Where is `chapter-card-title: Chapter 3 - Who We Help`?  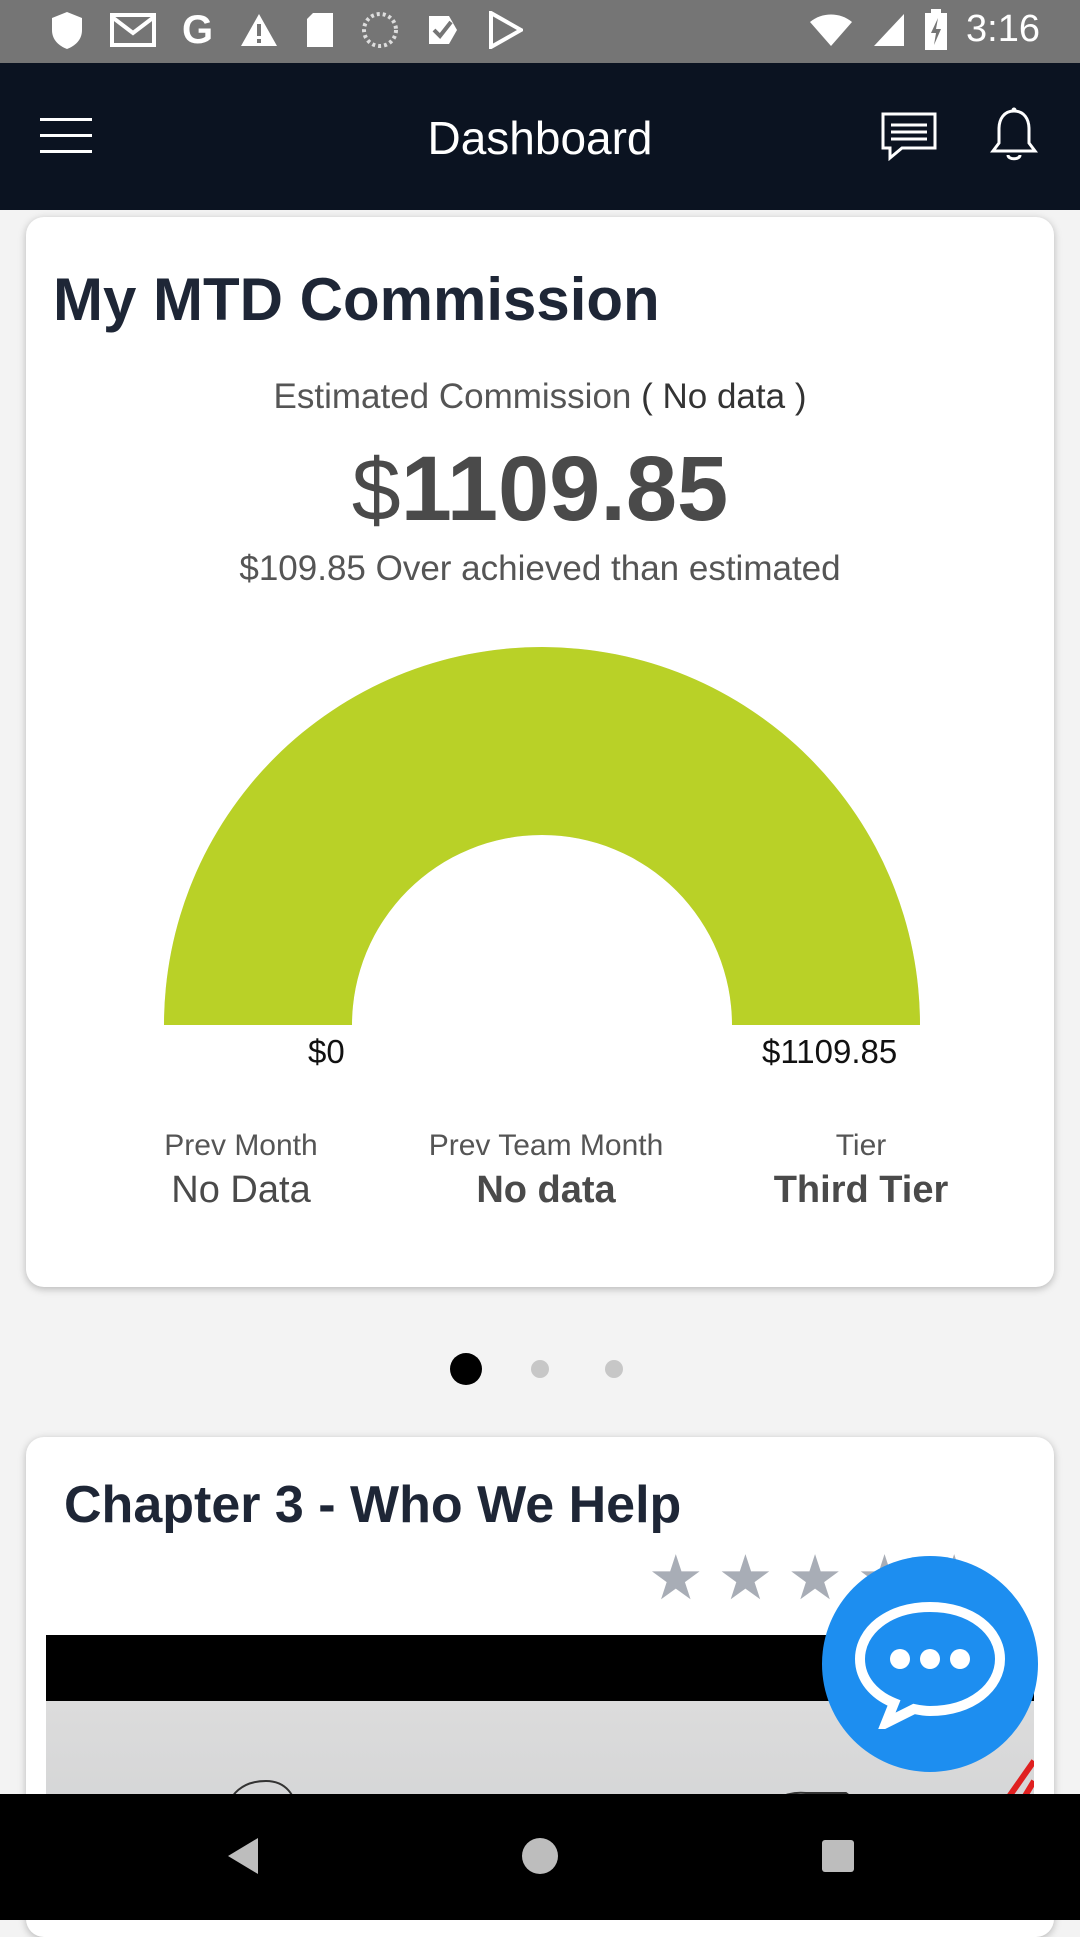
chapter-card-title: Chapter 3 - Who We Help is located at coordinates (373, 1505).